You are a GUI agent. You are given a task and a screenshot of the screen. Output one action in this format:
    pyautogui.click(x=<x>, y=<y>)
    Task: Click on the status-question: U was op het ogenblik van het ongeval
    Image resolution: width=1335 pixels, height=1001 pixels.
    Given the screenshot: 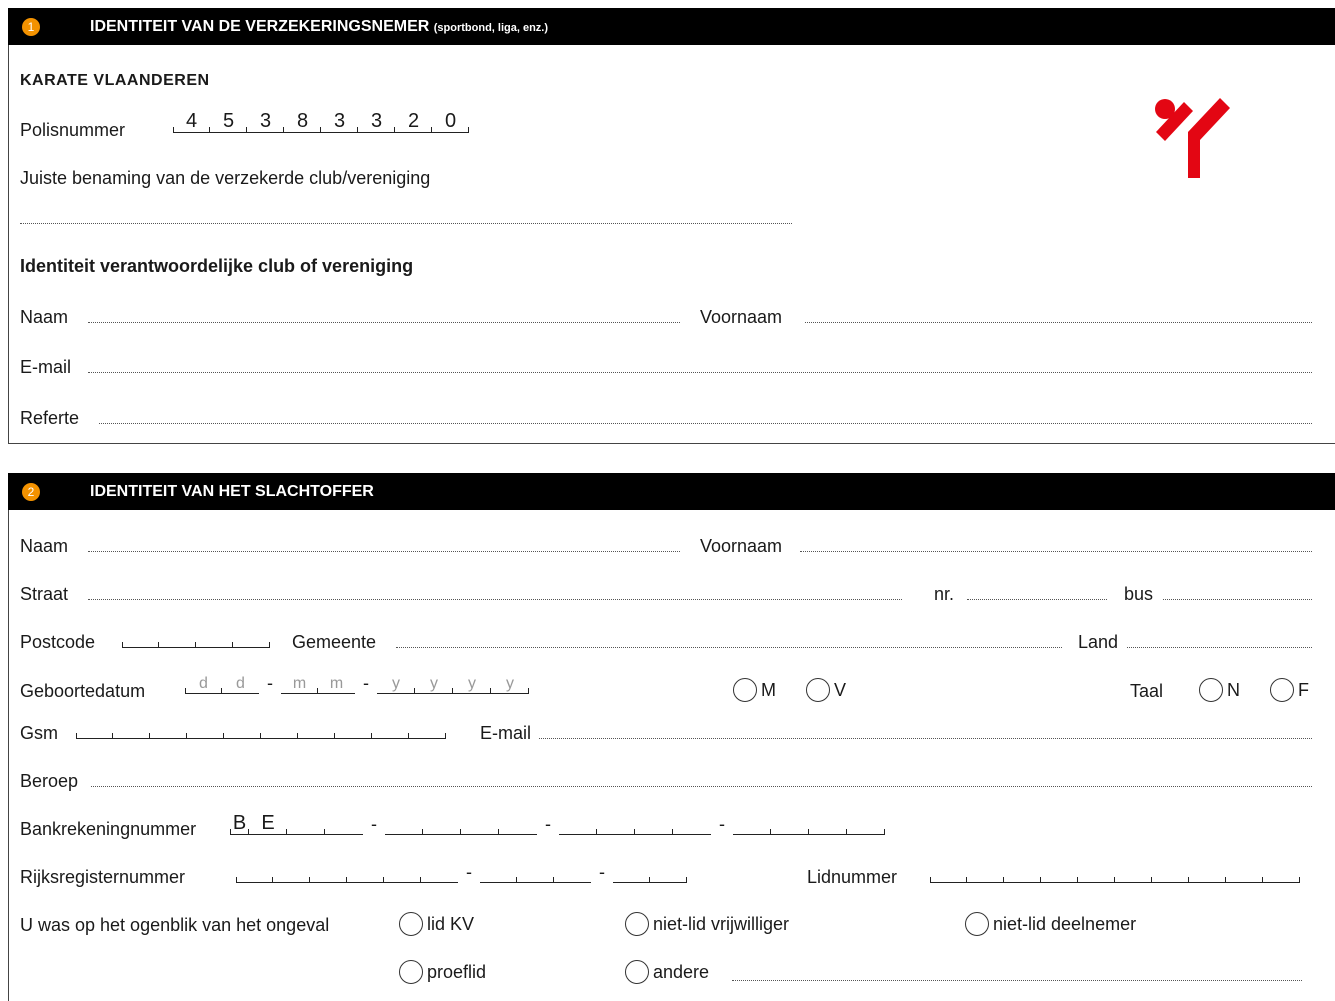 What is the action you would take?
    pyautogui.click(x=175, y=925)
    